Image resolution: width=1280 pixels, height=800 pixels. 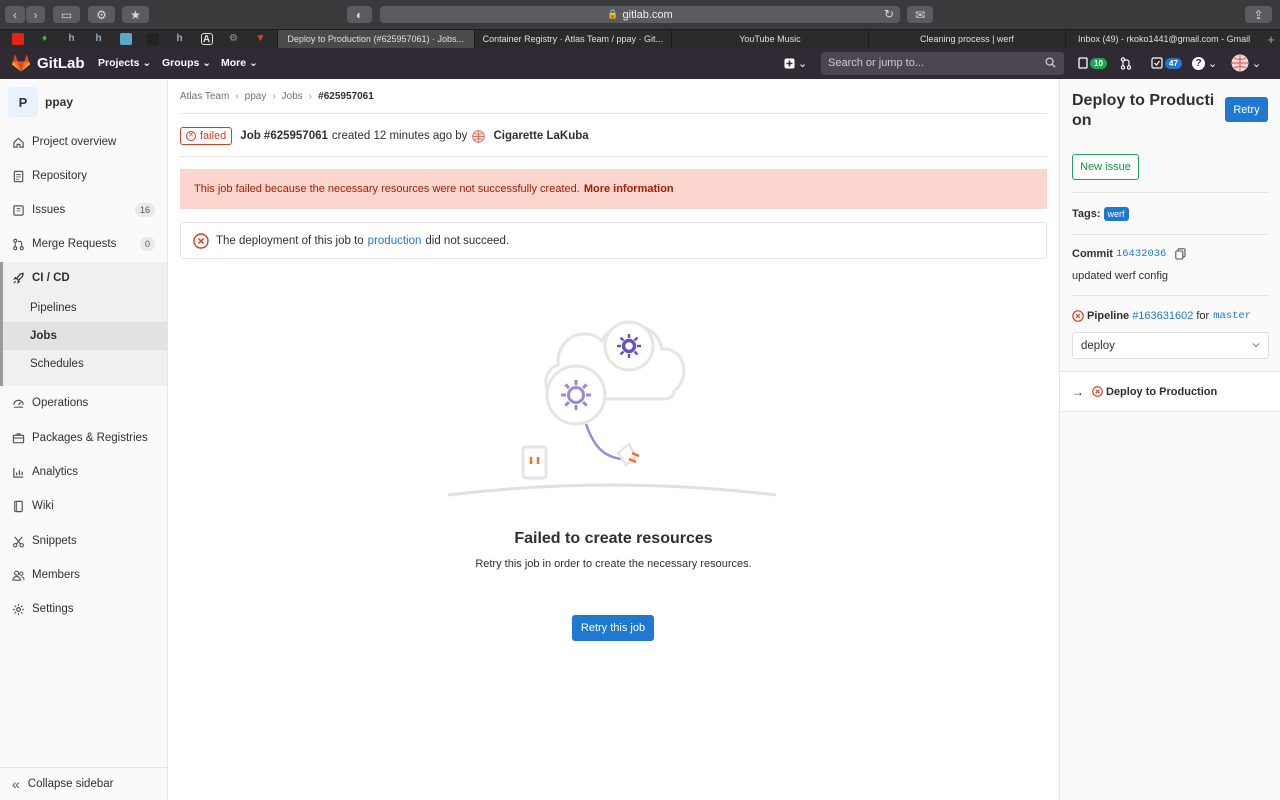 I want to click on sidebar-toggle-icon: ▭, so click(x=66, y=14).